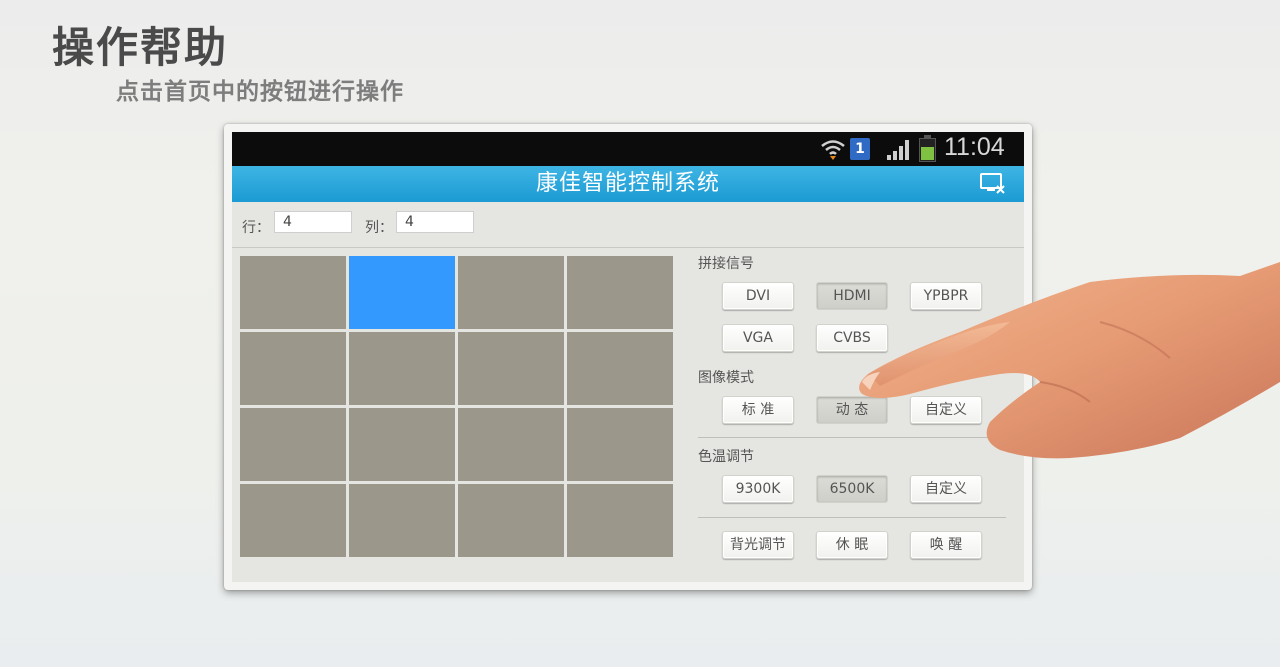  What do you see at coordinates (758, 296) in the screenshot?
I see `dvi-button: DVI` at bounding box center [758, 296].